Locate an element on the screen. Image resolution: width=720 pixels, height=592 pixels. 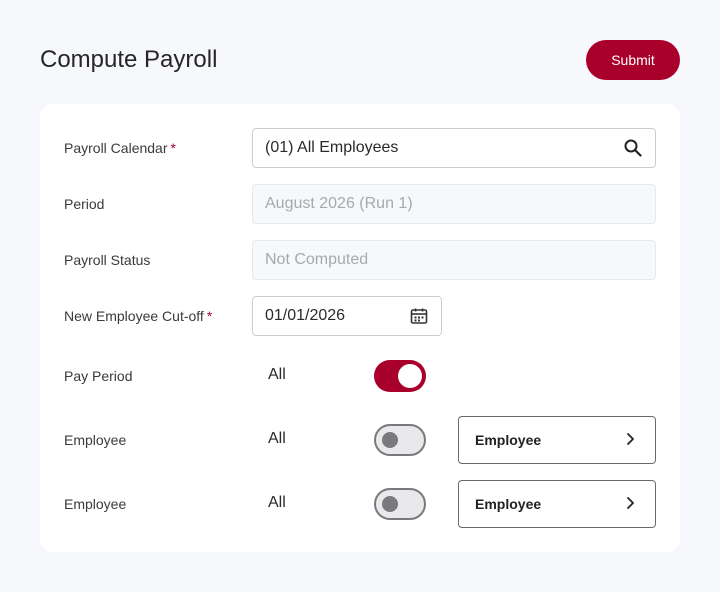
search-icon is located at coordinates (633, 148).